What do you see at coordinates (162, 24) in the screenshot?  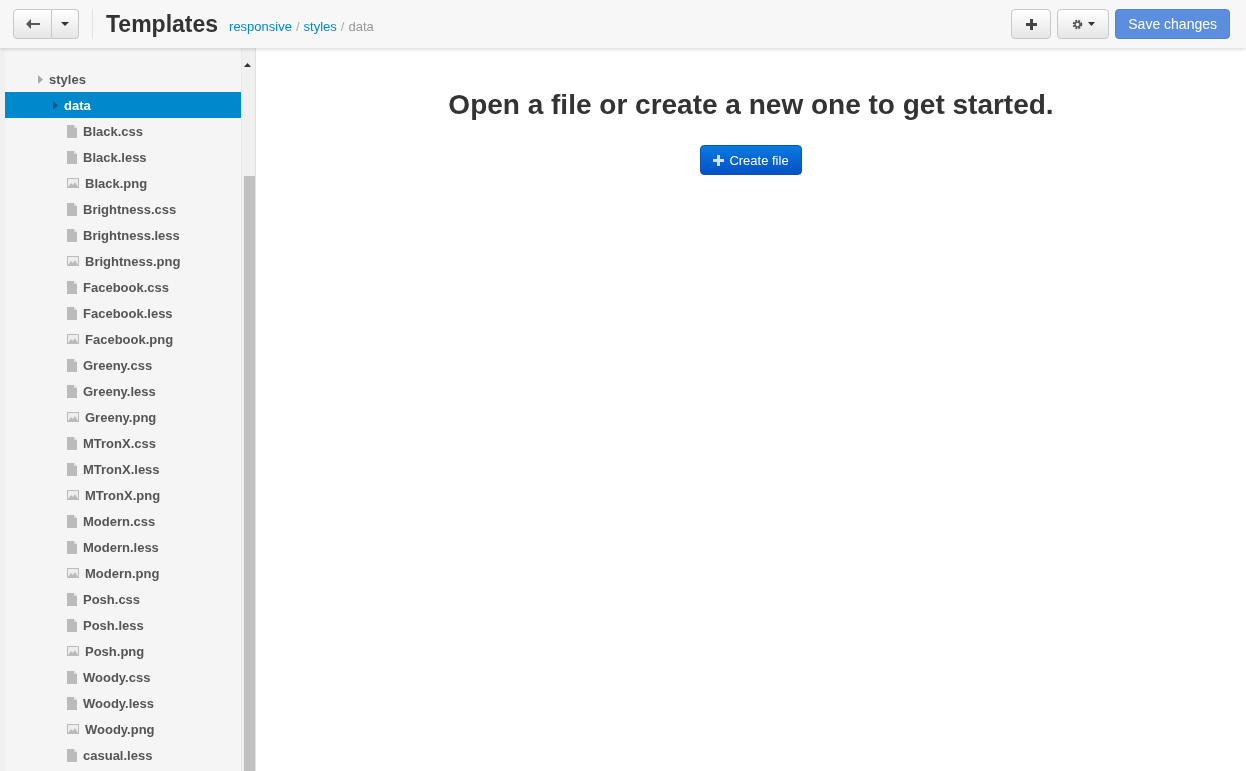 I see `page-title: Templates` at bounding box center [162, 24].